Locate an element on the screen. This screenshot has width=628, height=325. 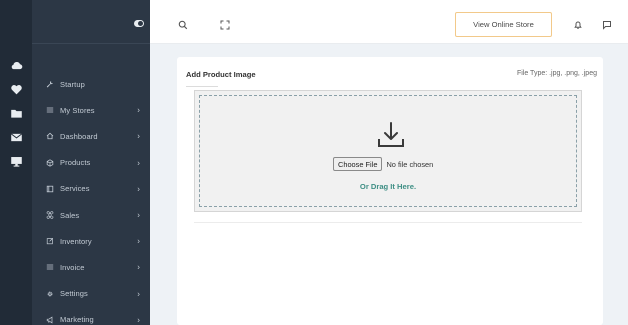
bell-icon is located at coordinates (578, 23).